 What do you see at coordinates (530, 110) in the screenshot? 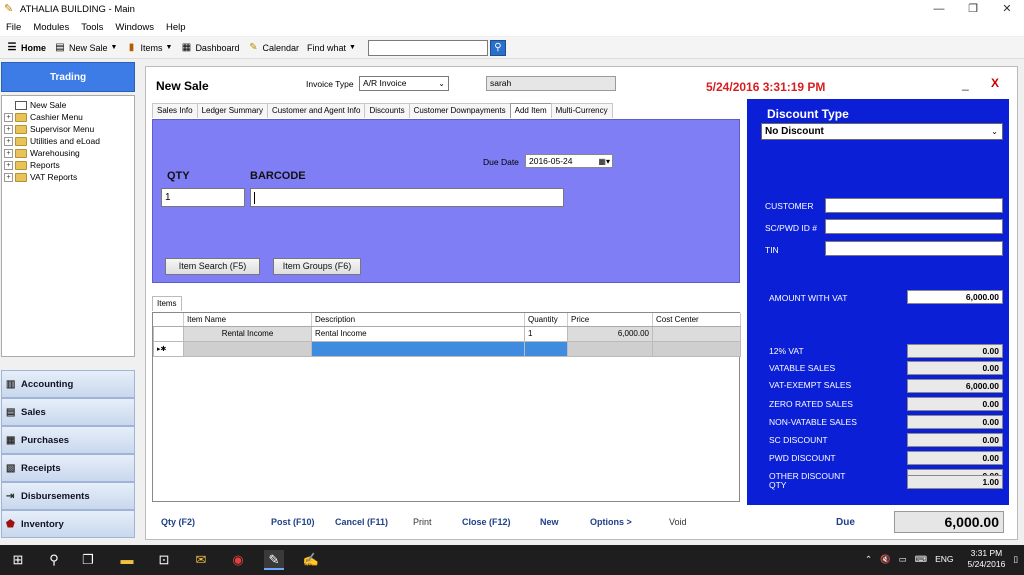
I see `tab-add-item: Add Item` at bounding box center [530, 110].